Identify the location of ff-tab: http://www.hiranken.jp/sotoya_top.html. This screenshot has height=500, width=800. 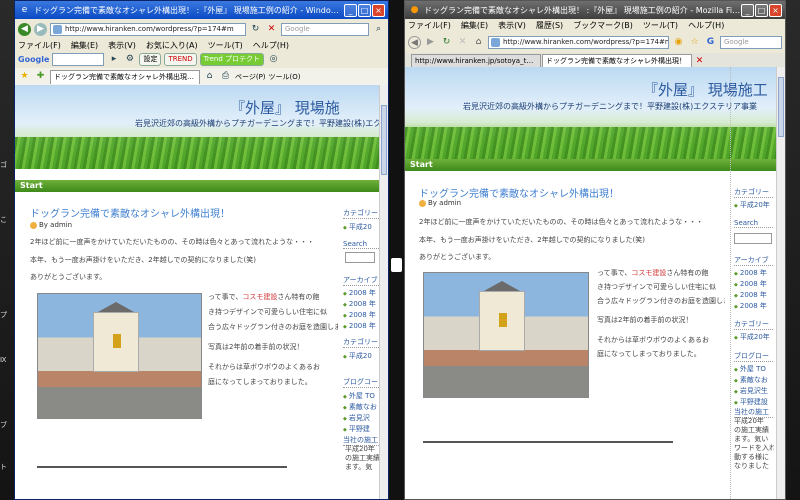
(476, 61).